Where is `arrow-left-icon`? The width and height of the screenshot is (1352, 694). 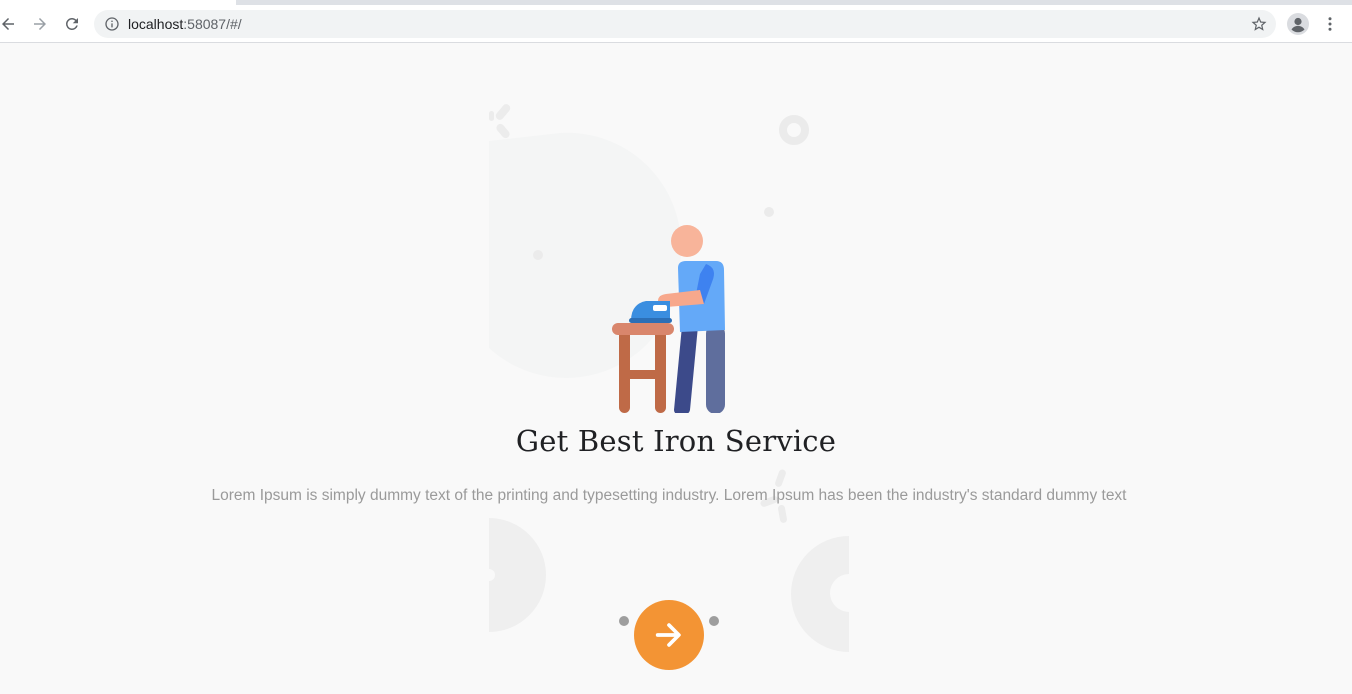
arrow-left-icon is located at coordinates (8, 24).